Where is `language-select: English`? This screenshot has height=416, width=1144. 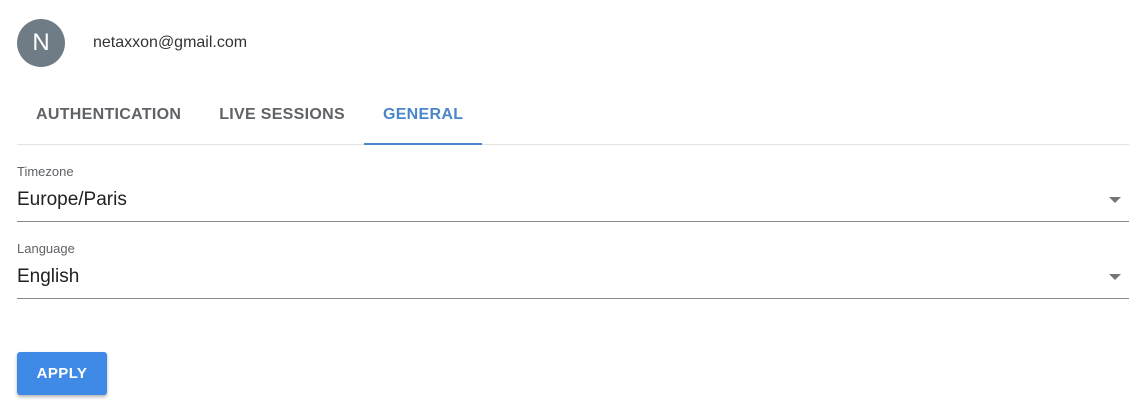
language-select: English is located at coordinates (573, 282).